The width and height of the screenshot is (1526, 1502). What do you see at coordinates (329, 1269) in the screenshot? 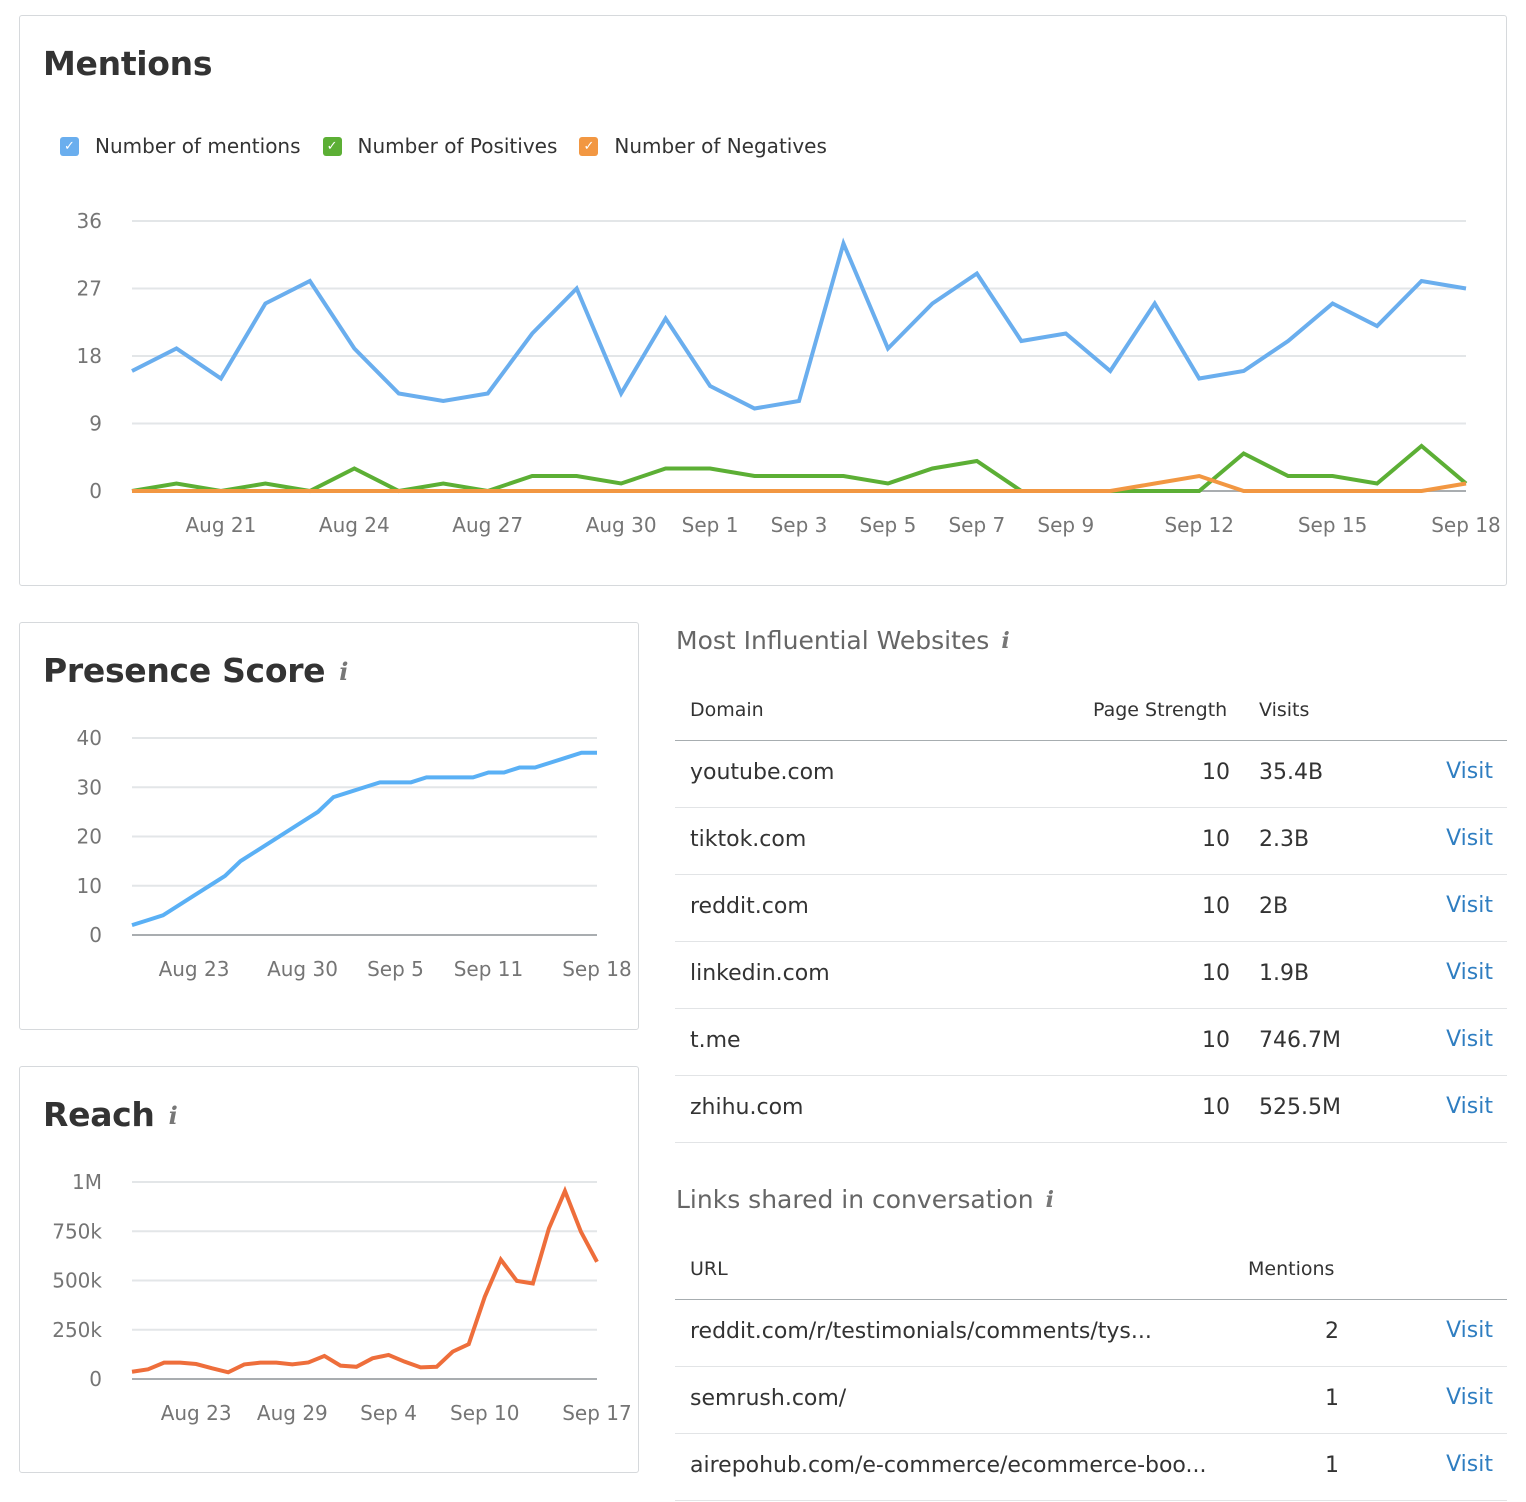
I see `reach-card: Reach i` at bounding box center [329, 1269].